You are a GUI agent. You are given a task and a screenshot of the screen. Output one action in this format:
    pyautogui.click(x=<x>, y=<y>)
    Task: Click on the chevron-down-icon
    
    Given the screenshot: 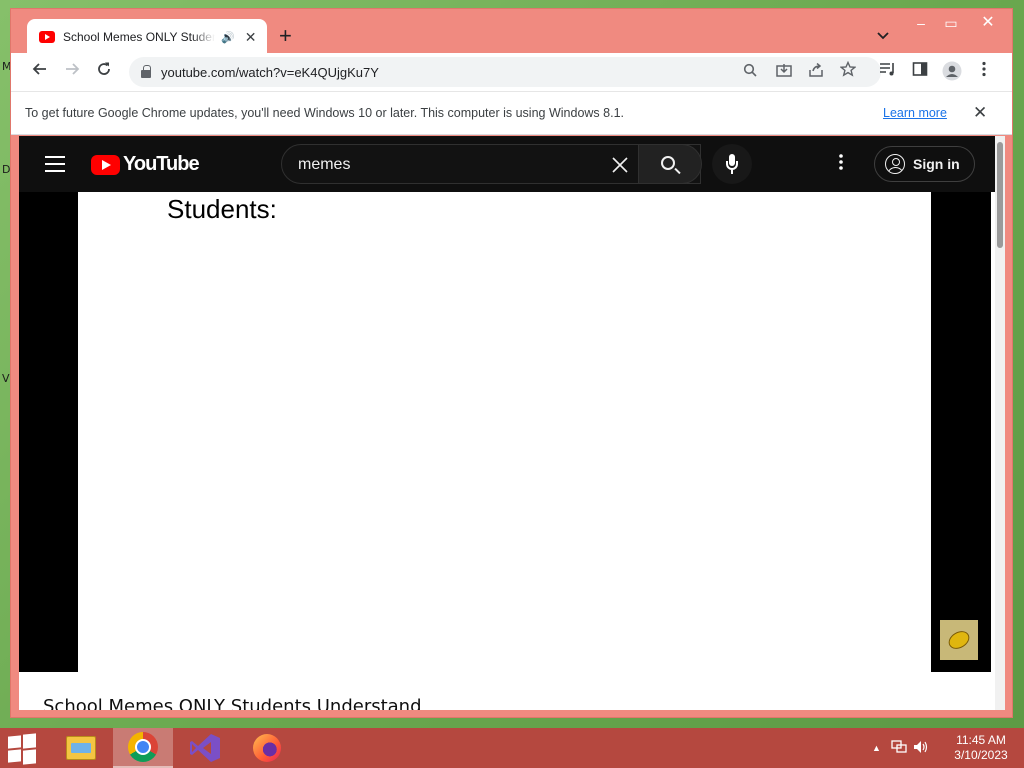 What is the action you would take?
    pyautogui.click(x=883, y=36)
    